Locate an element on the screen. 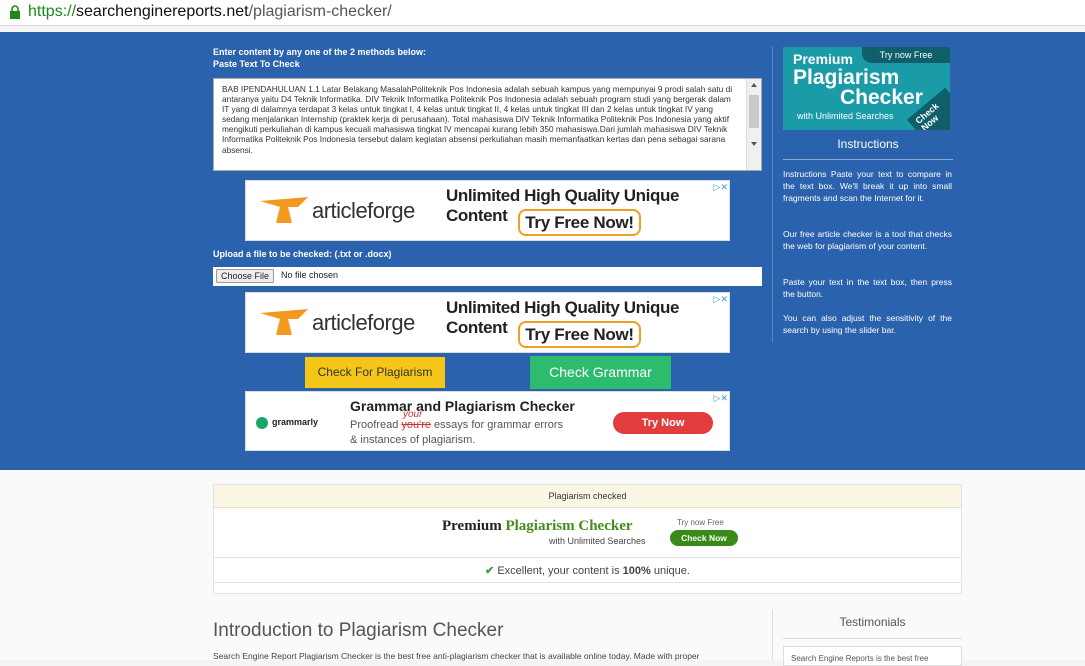  checkmark-icon: ✔ is located at coordinates (490, 571).